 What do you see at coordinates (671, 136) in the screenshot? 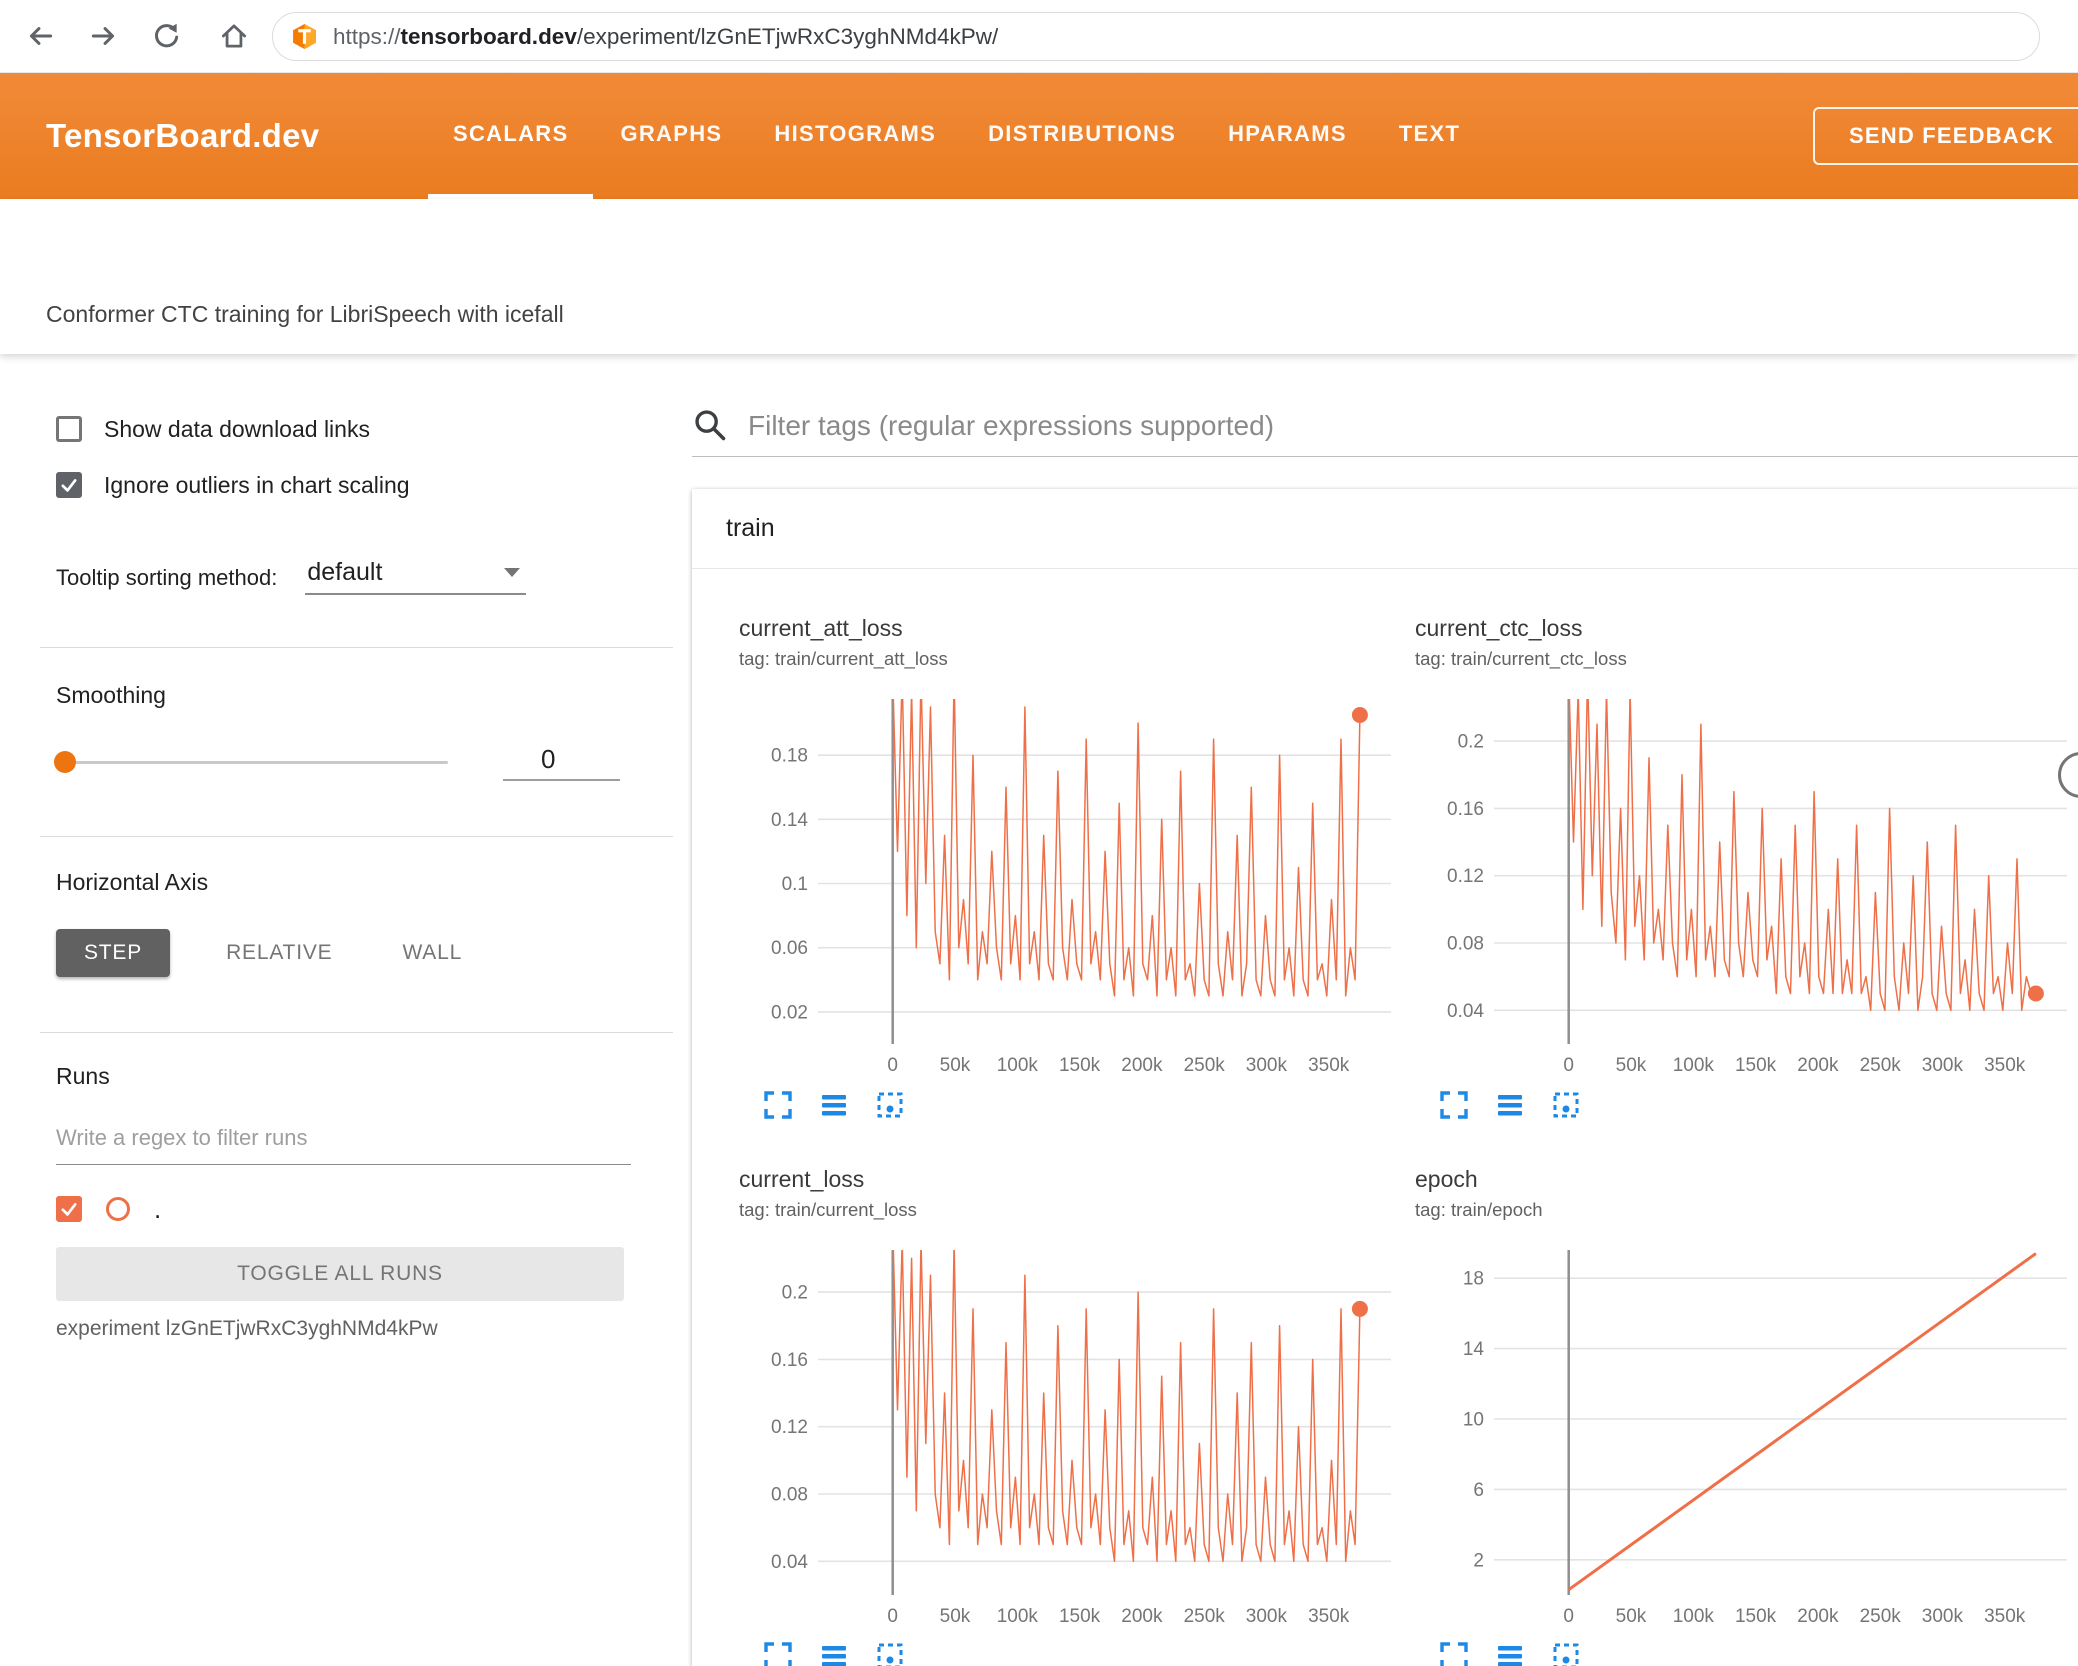
I see `tab-graphs: GRAPHS` at bounding box center [671, 136].